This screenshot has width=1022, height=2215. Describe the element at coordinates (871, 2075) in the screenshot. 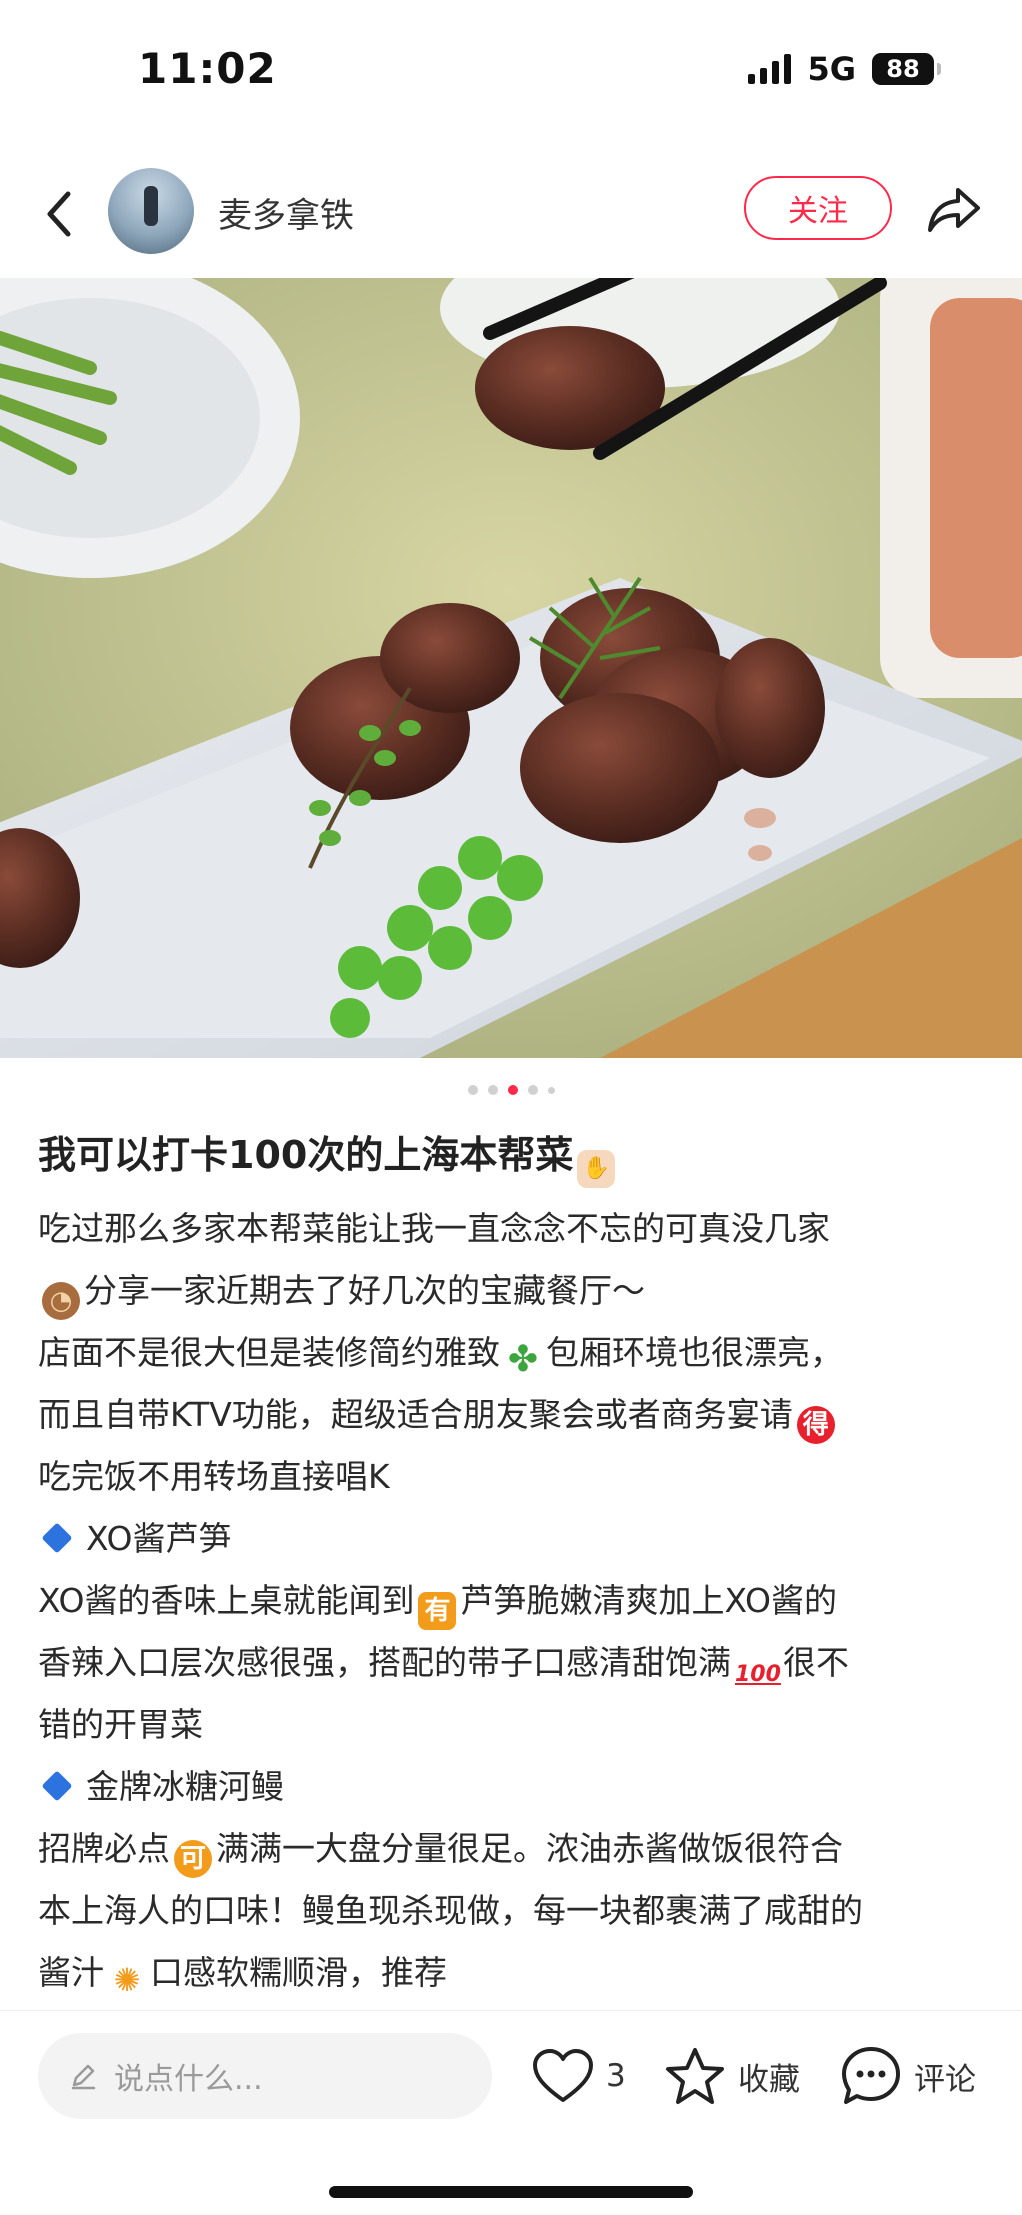

I see `chat-bubble-icon` at that location.